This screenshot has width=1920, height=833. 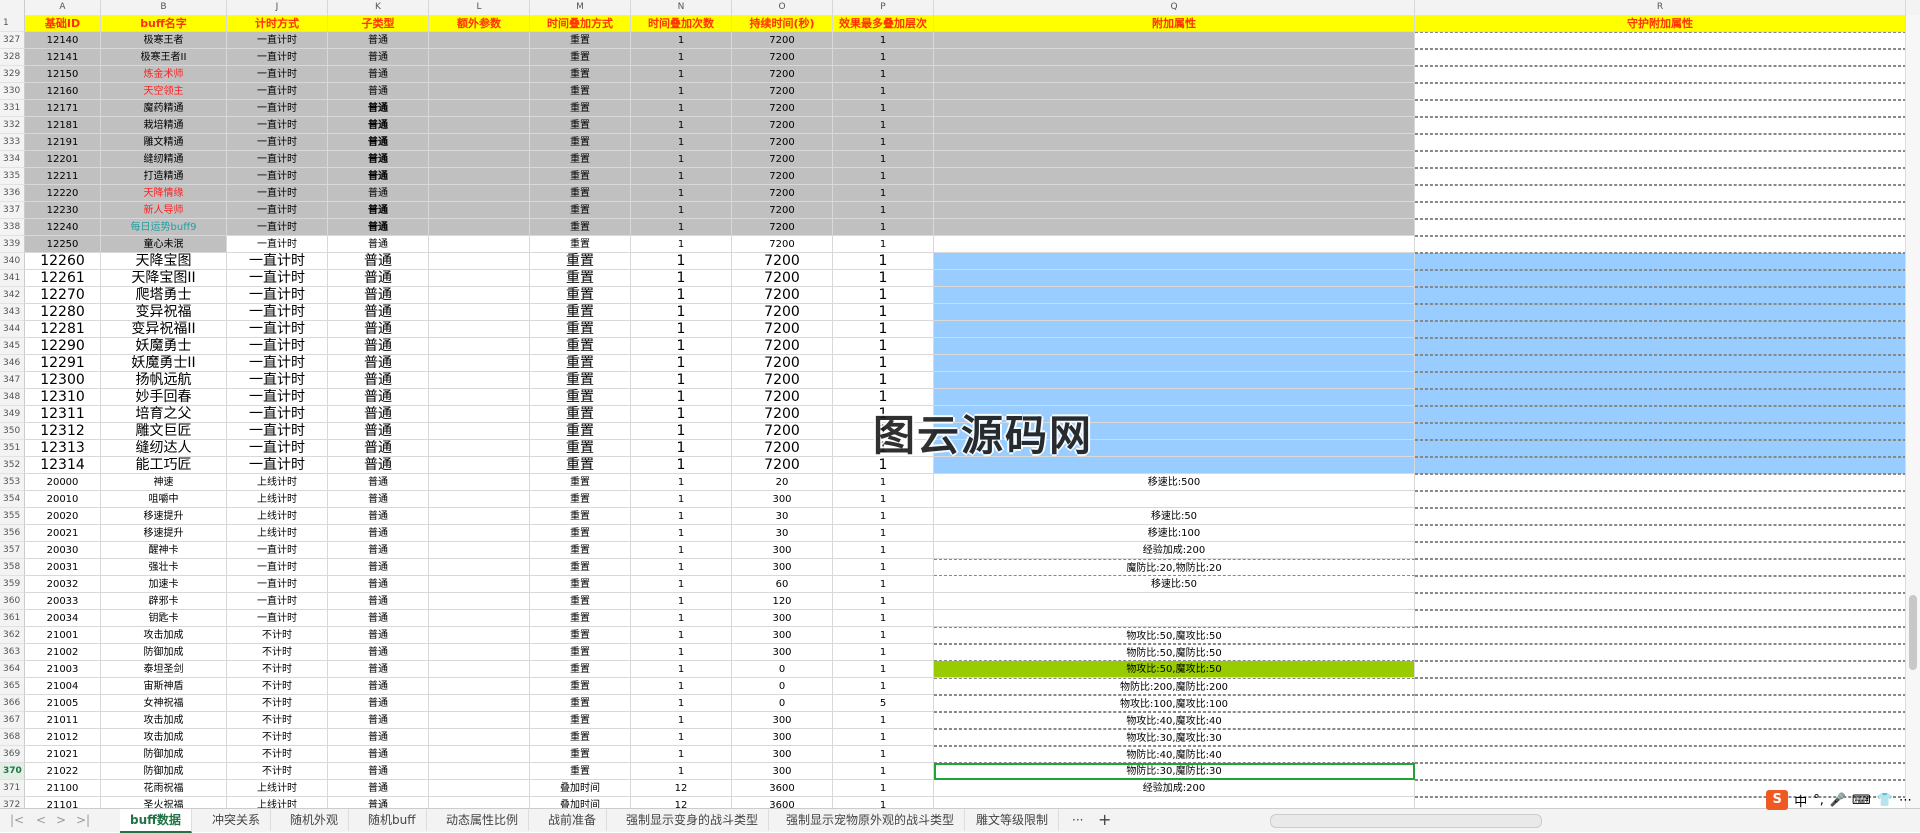 What do you see at coordinates (63, 57) in the screenshot?
I see `id-cell: 12141` at bounding box center [63, 57].